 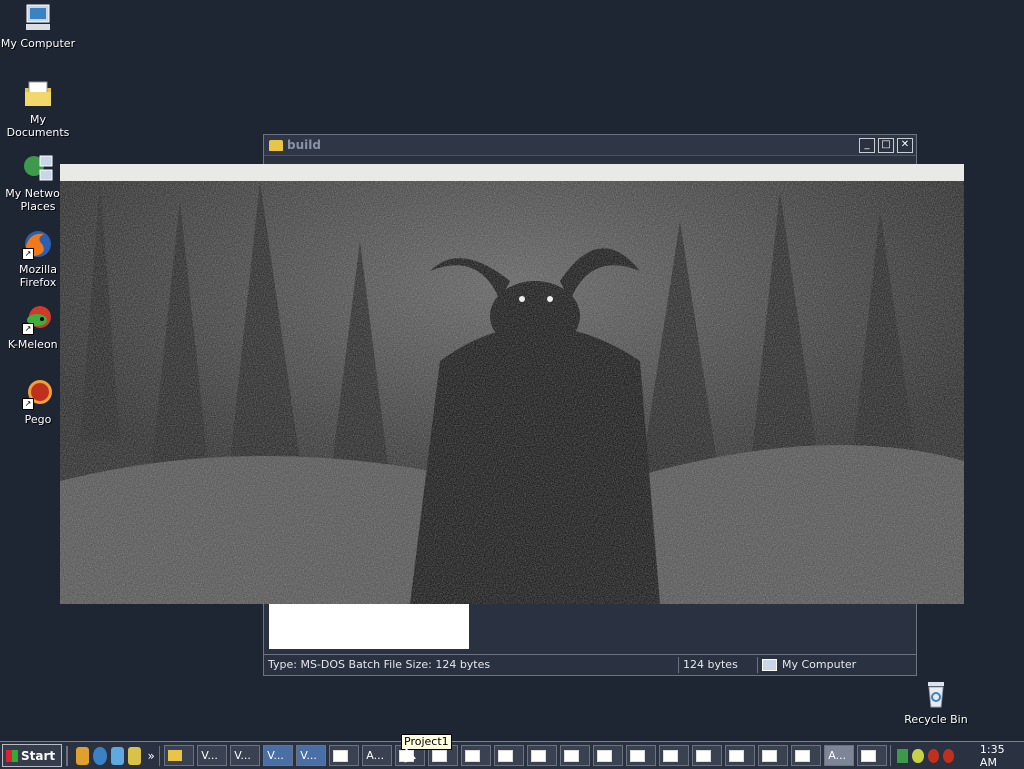 I want to click on file-list-pane, so click(x=369, y=626).